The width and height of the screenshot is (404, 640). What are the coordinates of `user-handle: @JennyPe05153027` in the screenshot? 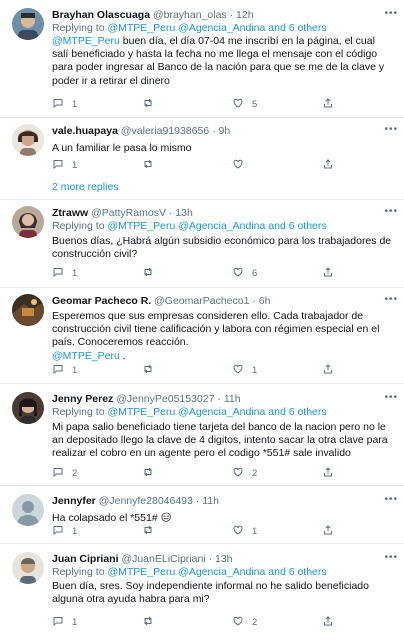 It's located at (165, 399).